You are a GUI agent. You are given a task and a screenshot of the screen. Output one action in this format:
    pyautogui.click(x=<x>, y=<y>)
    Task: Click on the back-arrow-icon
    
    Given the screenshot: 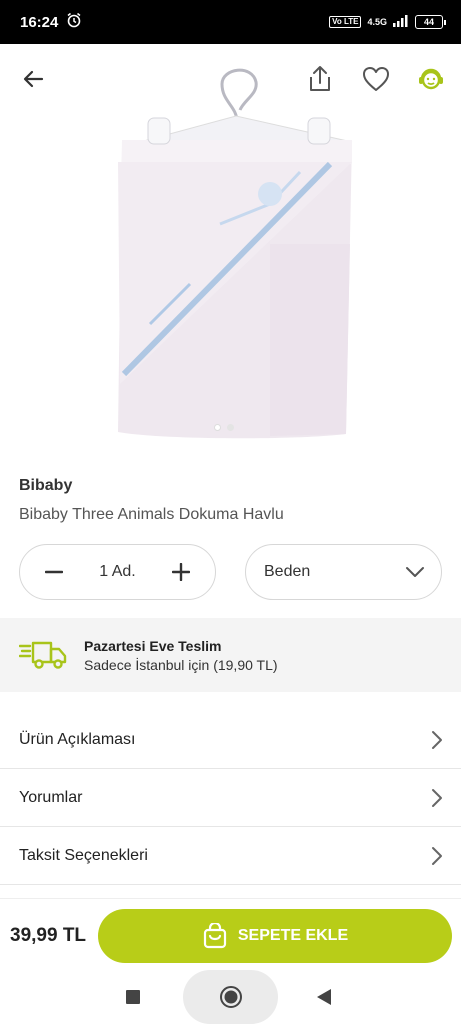 What is the action you would take?
    pyautogui.click(x=33, y=79)
    